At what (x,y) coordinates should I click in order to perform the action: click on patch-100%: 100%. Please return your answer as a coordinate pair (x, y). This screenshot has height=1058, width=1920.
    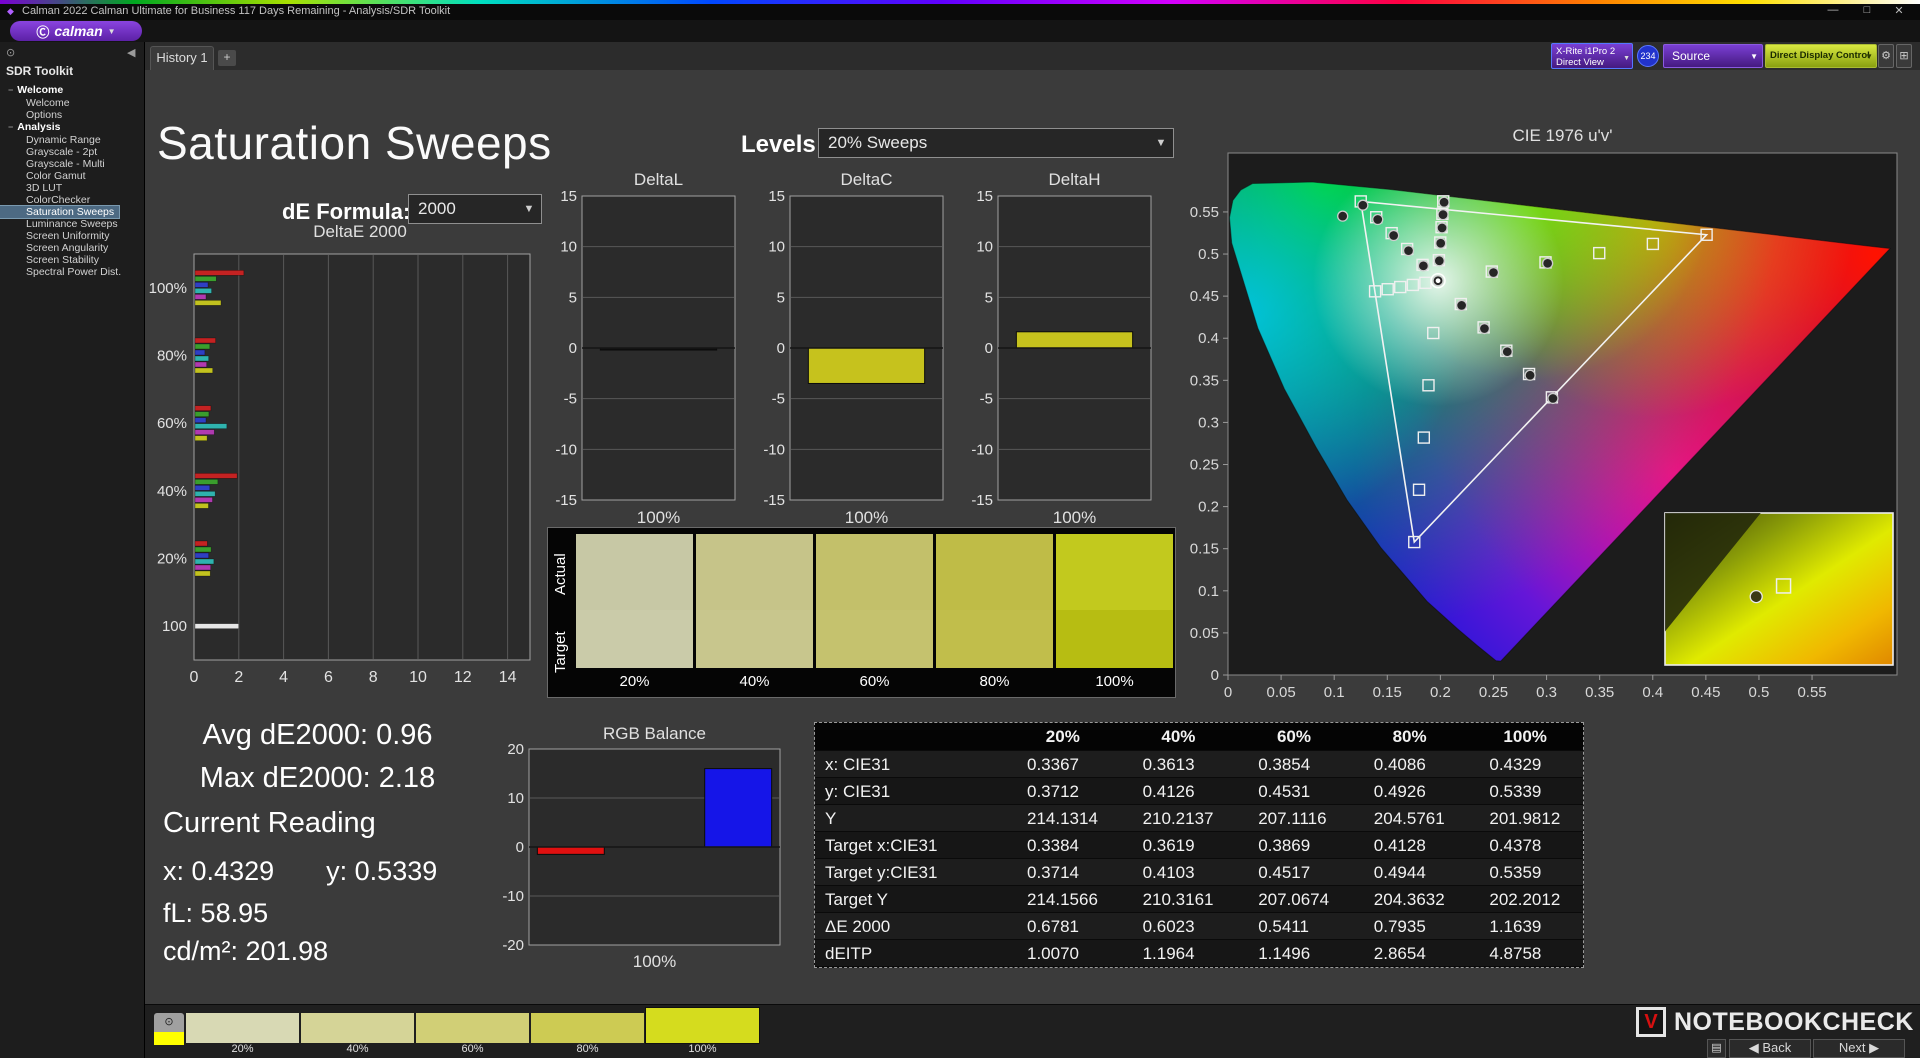
    Looking at the image, I should click on (702, 1031).